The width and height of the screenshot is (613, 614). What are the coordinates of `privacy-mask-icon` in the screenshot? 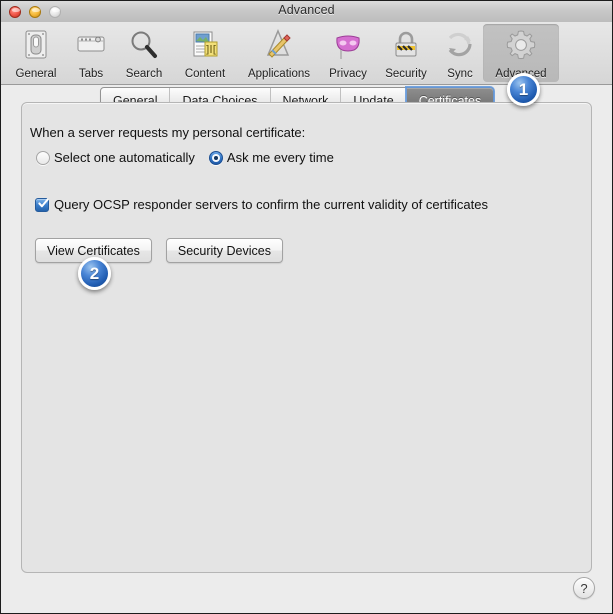 It's located at (348, 47).